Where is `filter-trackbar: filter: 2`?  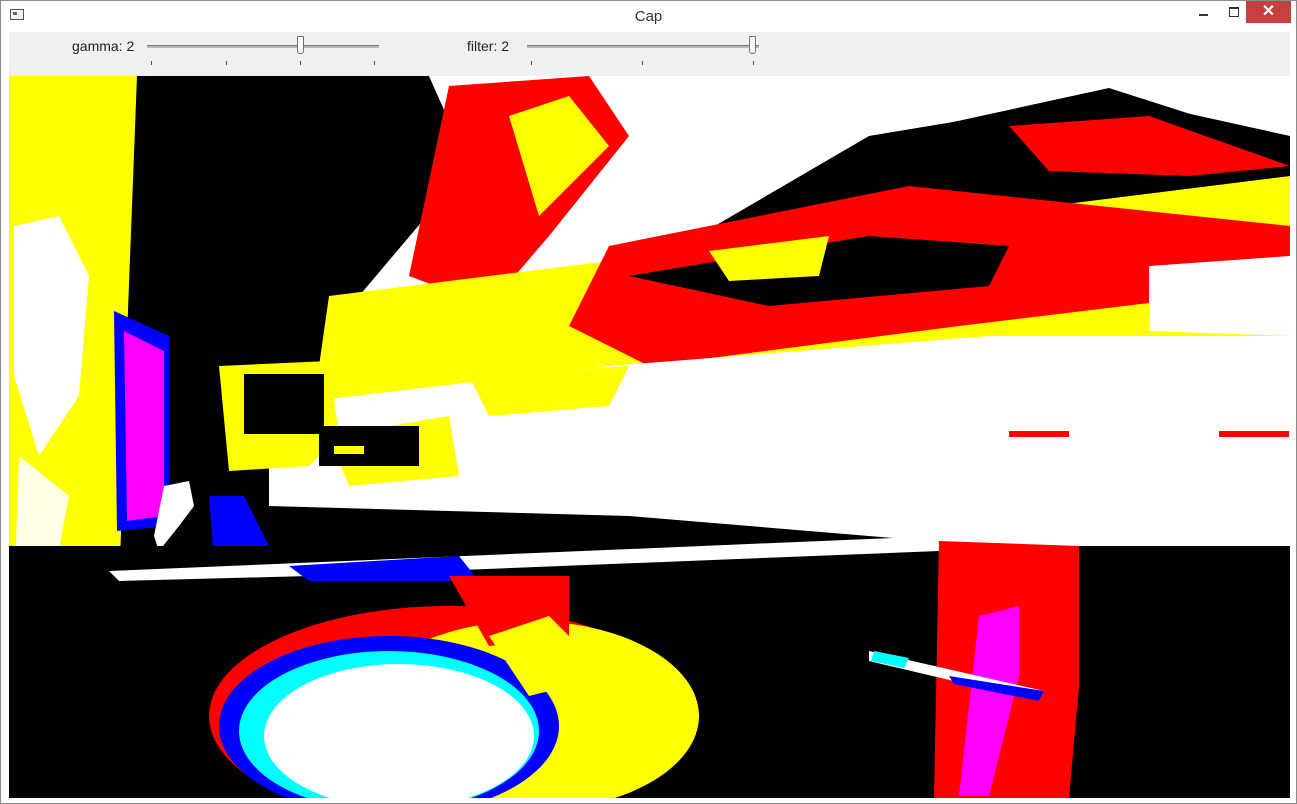
filter-trackbar: filter: 2 is located at coordinates (614, 54).